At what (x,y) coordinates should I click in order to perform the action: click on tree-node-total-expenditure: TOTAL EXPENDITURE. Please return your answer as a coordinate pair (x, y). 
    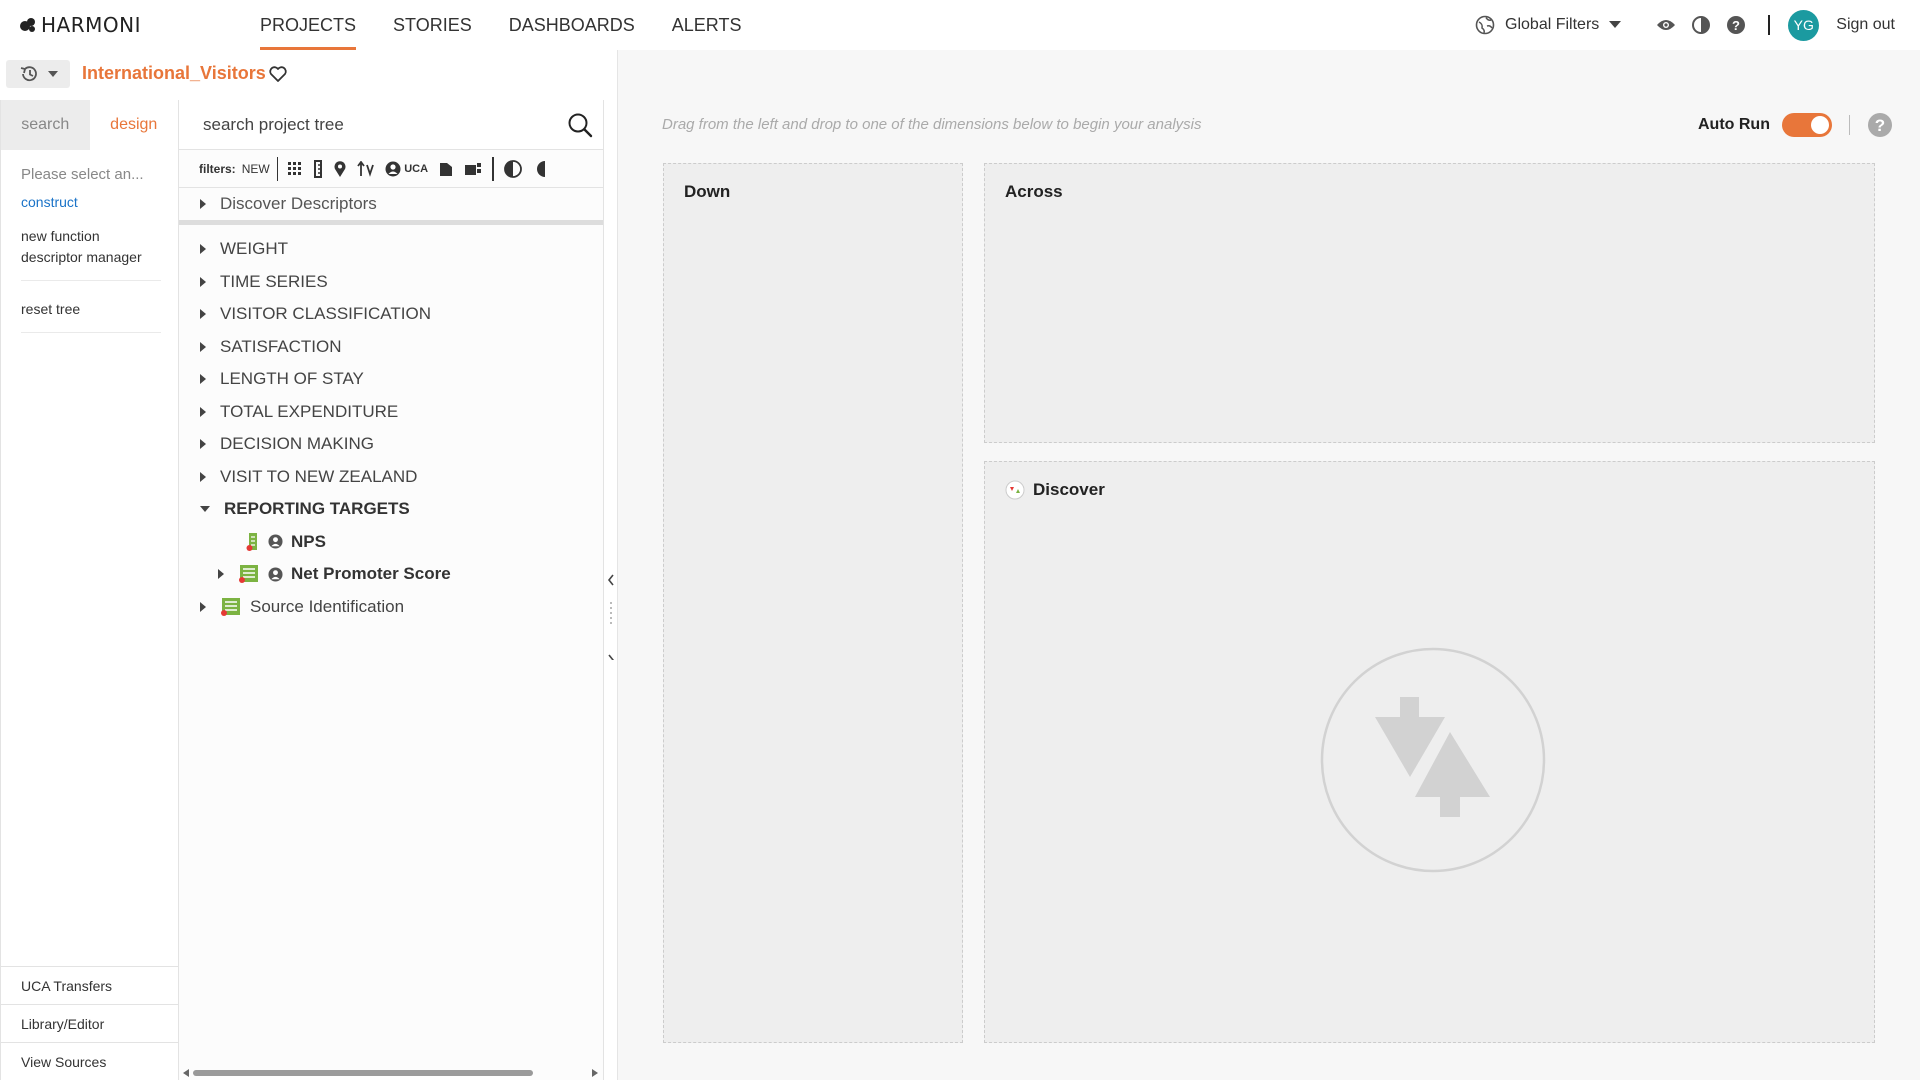
    Looking at the image, I should click on (391, 412).